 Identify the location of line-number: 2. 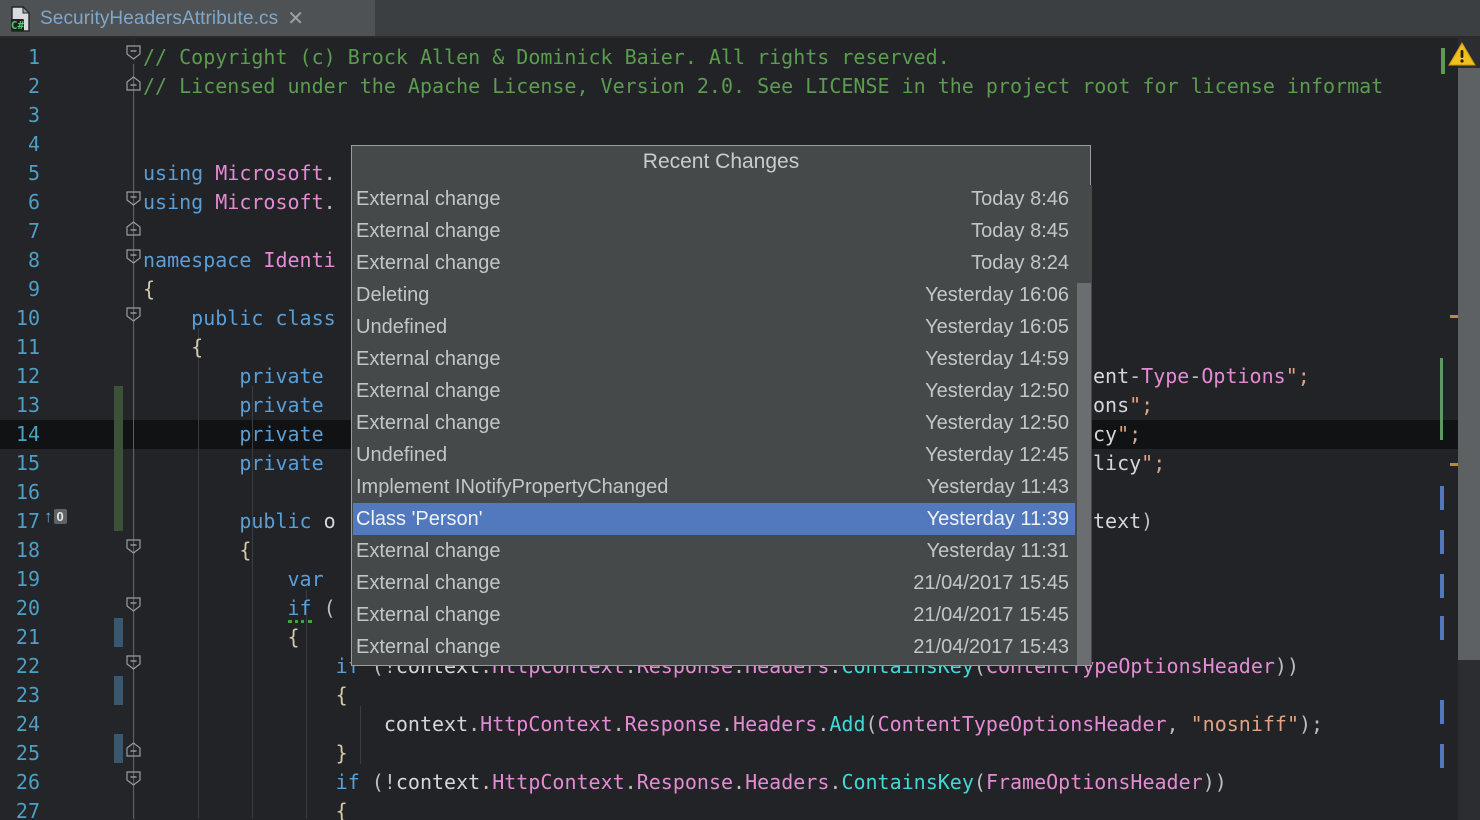
(33, 86).